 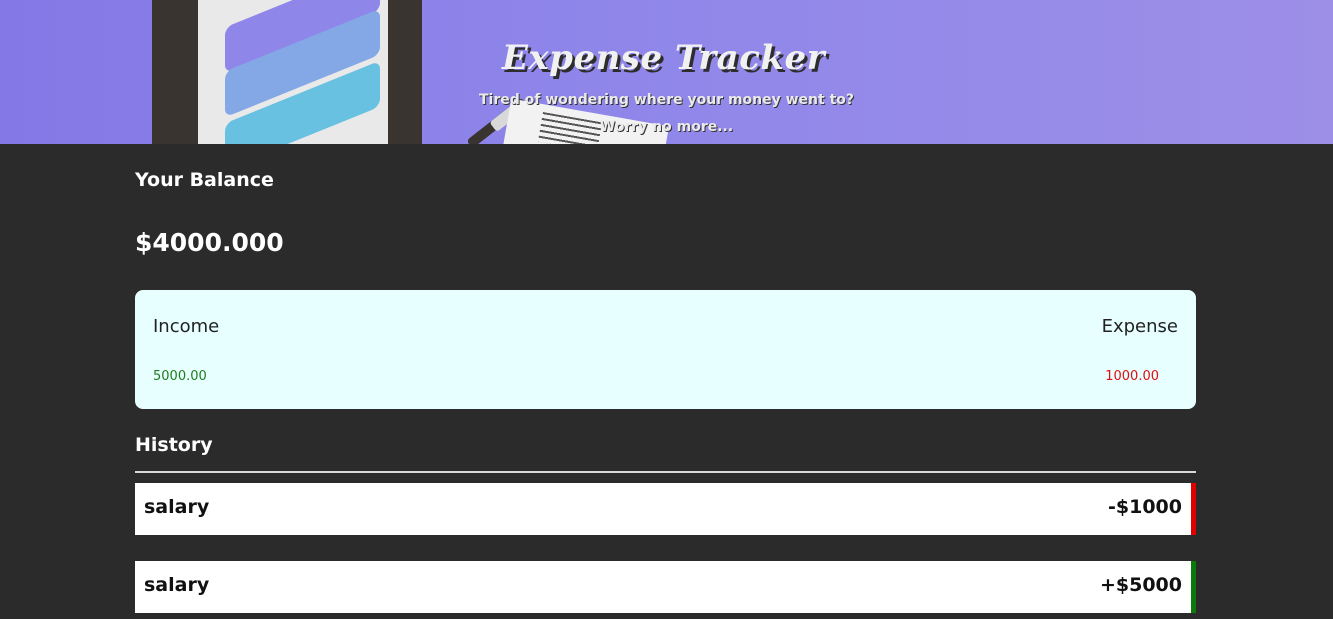 I want to click on balance-label: Your Balance, so click(x=204, y=180).